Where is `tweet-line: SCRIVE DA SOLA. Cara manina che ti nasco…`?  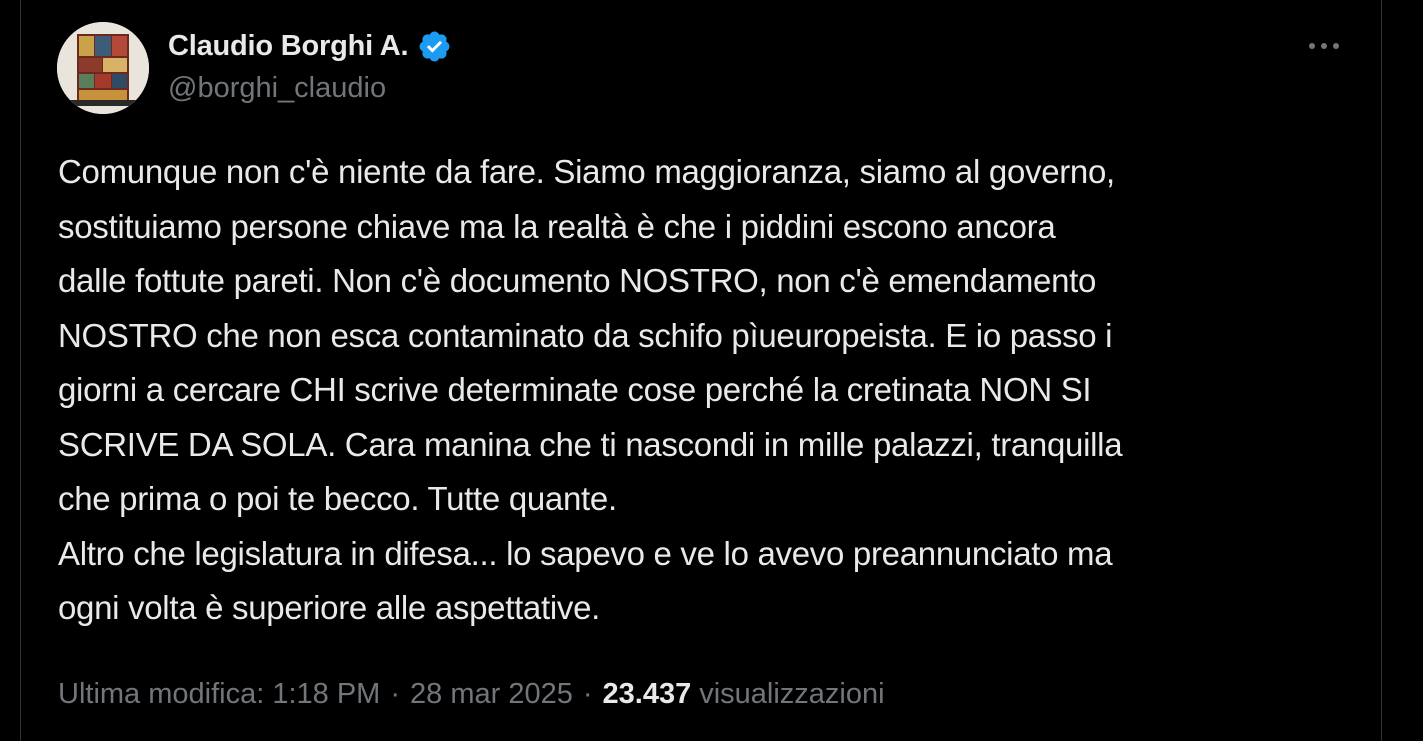
tweet-line: SCRIVE DA SOLA. Cara manina che ti nasco… is located at coordinates (590, 444).